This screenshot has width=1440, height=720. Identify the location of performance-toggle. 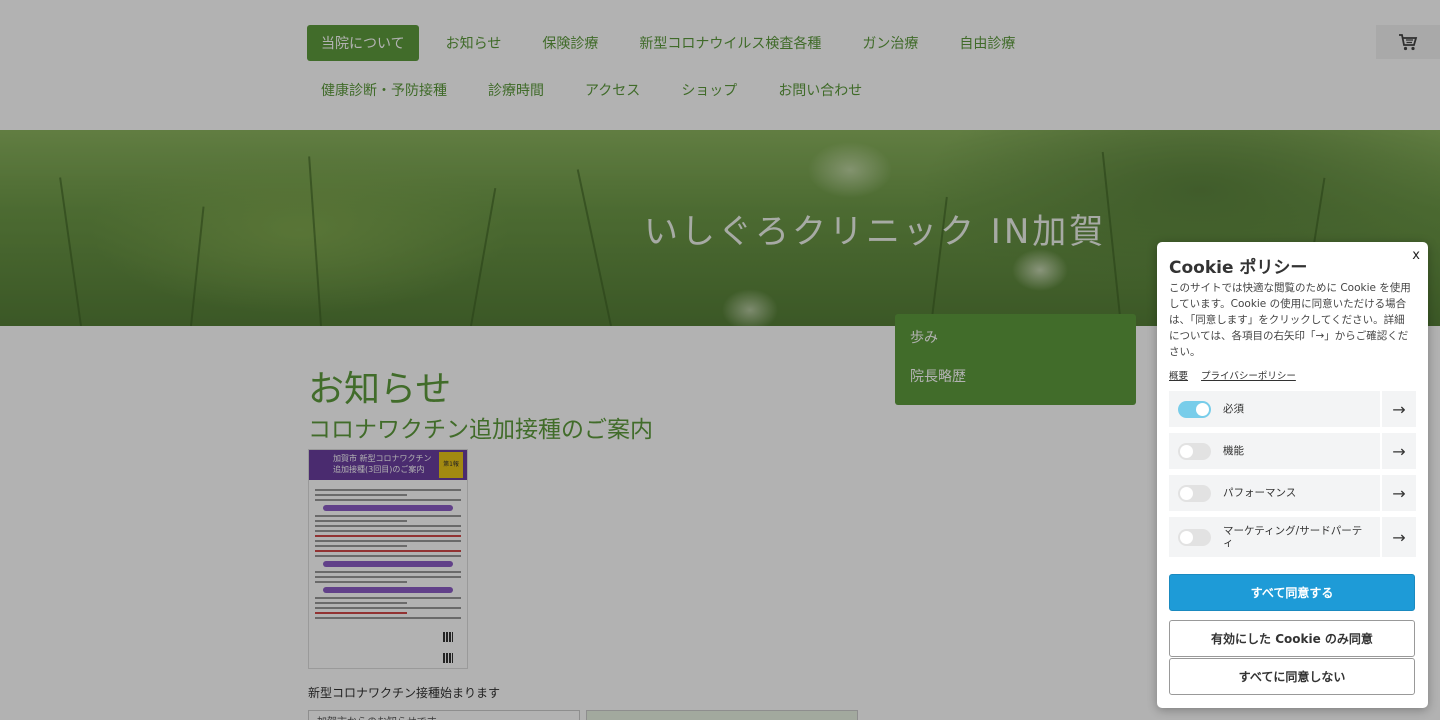
(1194, 493).